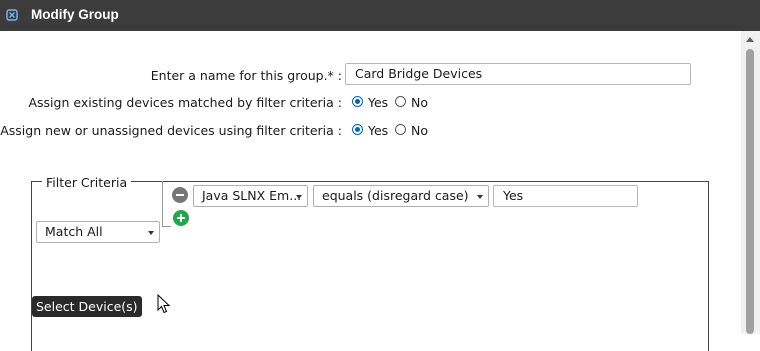  Describe the element at coordinates (518, 74) in the screenshot. I see `group-name-input: Card Bridge Devices` at that location.